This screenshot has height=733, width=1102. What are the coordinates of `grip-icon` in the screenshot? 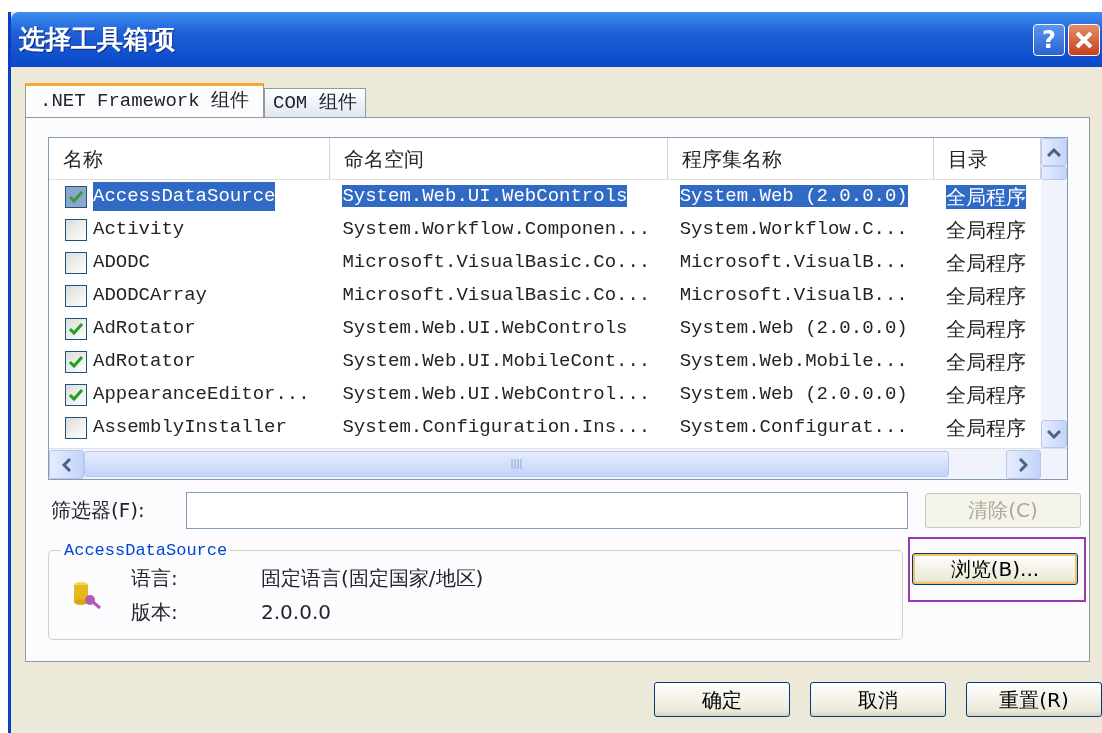 It's located at (516, 464).